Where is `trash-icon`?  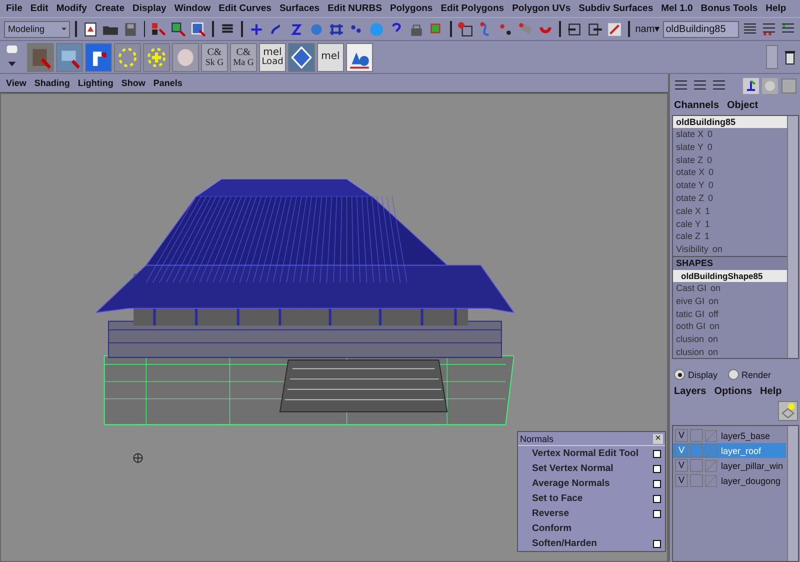 trash-icon is located at coordinates (790, 57).